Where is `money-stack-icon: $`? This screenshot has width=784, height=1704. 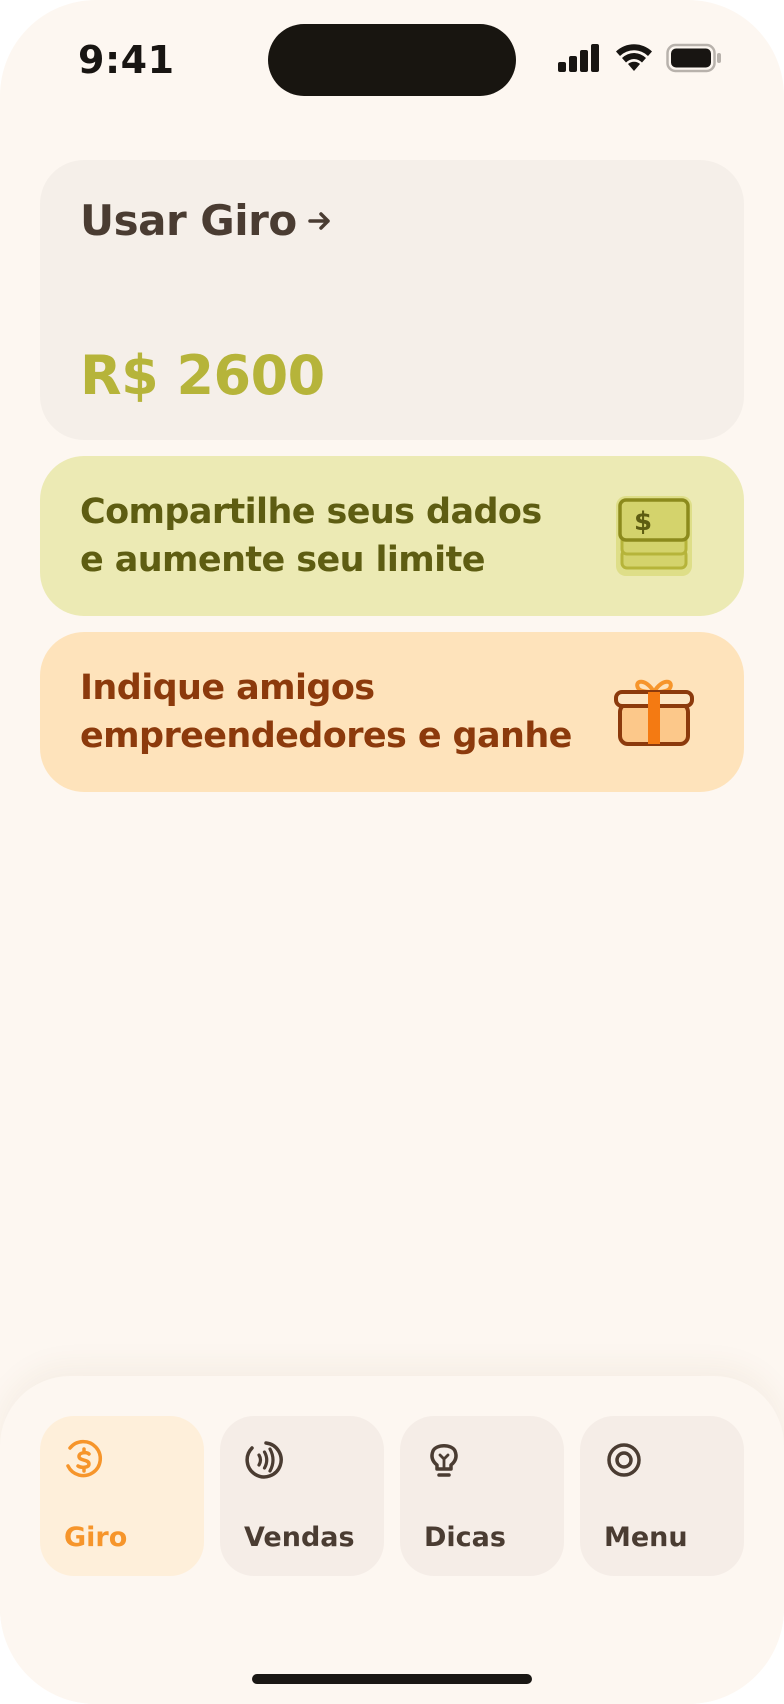 money-stack-icon: $ is located at coordinates (654, 536).